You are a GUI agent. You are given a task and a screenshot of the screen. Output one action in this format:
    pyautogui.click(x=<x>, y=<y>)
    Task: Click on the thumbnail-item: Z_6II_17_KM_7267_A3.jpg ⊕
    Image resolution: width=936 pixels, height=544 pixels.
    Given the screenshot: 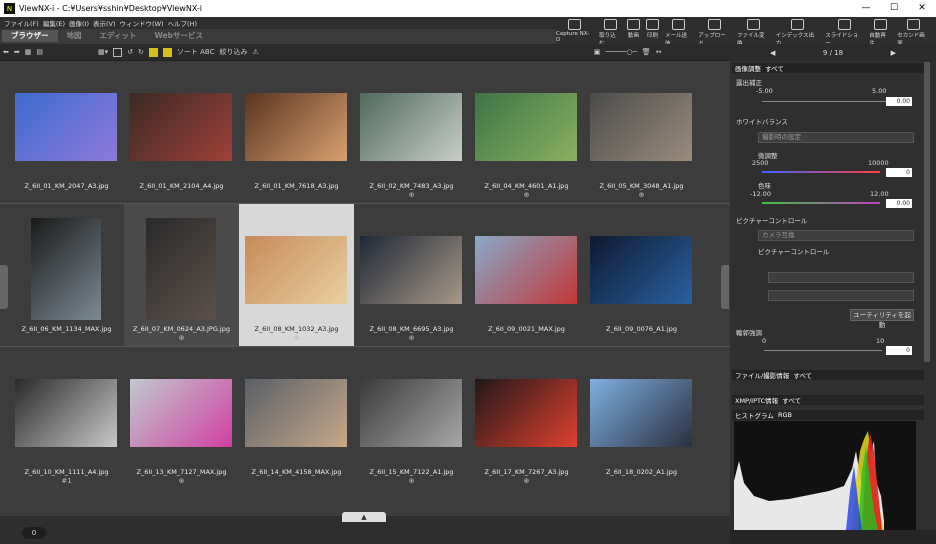 What is the action you would take?
    pyautogui.click(x=526, y=418)
    